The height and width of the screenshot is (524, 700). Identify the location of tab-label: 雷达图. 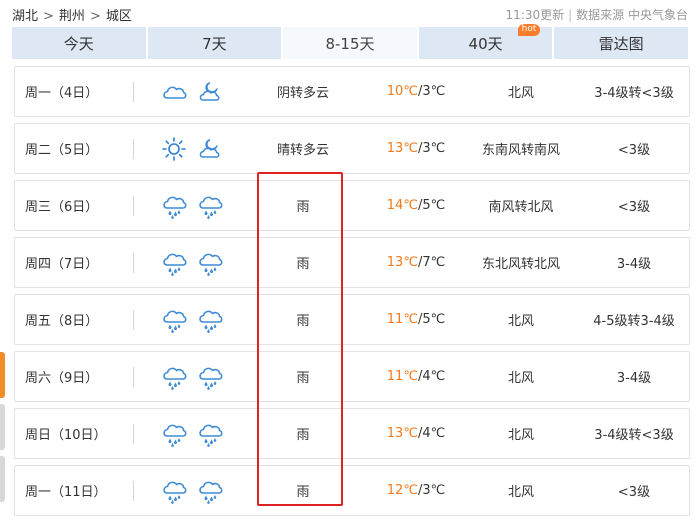
(621, 43).